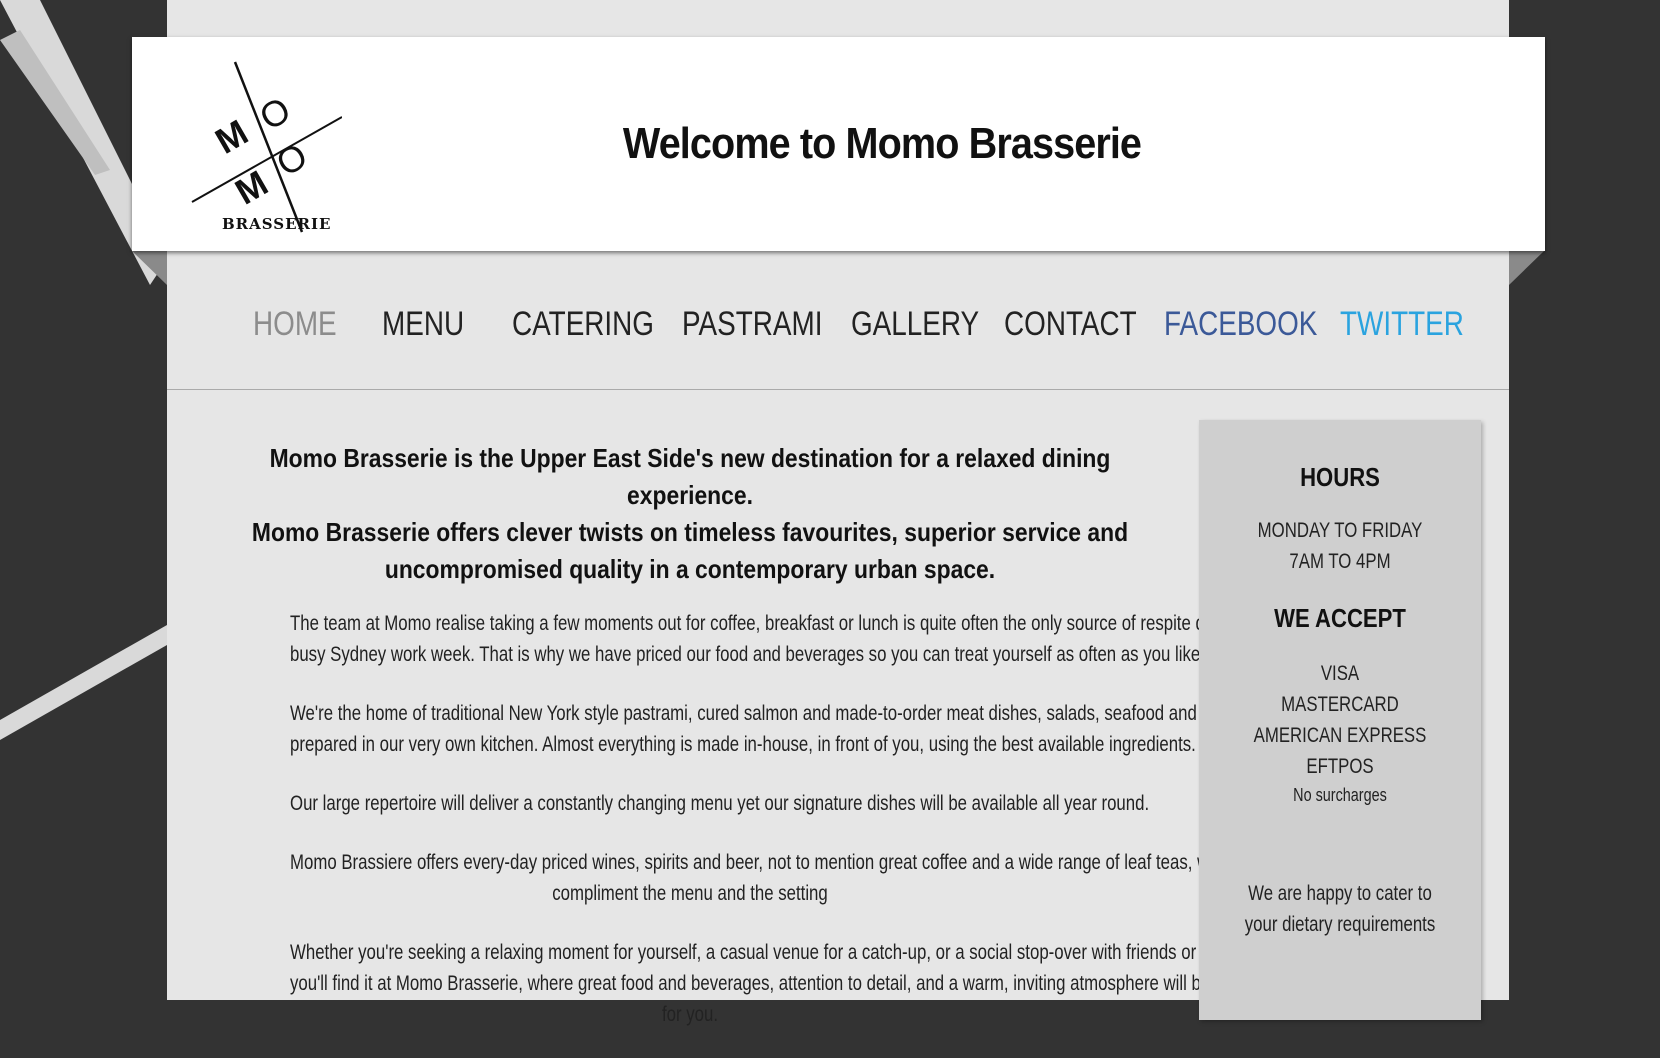 This screenshot has height=1058, width=1660. I want to click on nav-item-facebook: FACEBOOK, so click(1240, 324).